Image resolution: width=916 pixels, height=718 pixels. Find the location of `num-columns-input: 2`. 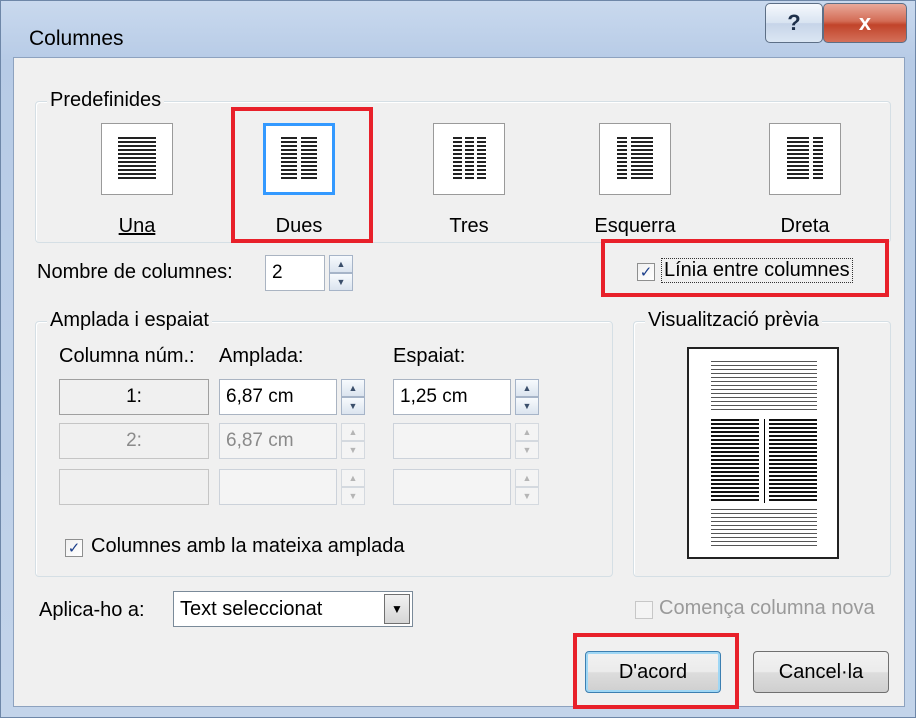

num-columns-input: 2 is located at coordinates (295, 273).